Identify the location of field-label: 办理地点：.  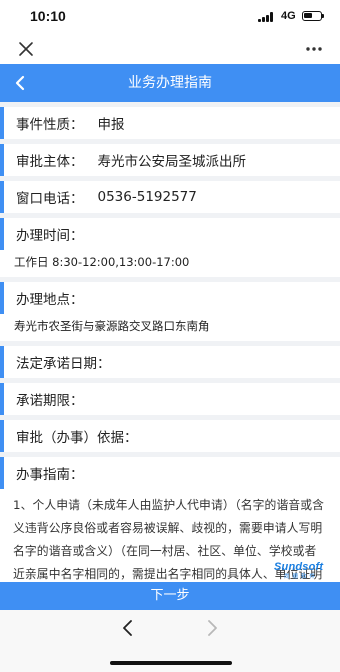
(50, 300).